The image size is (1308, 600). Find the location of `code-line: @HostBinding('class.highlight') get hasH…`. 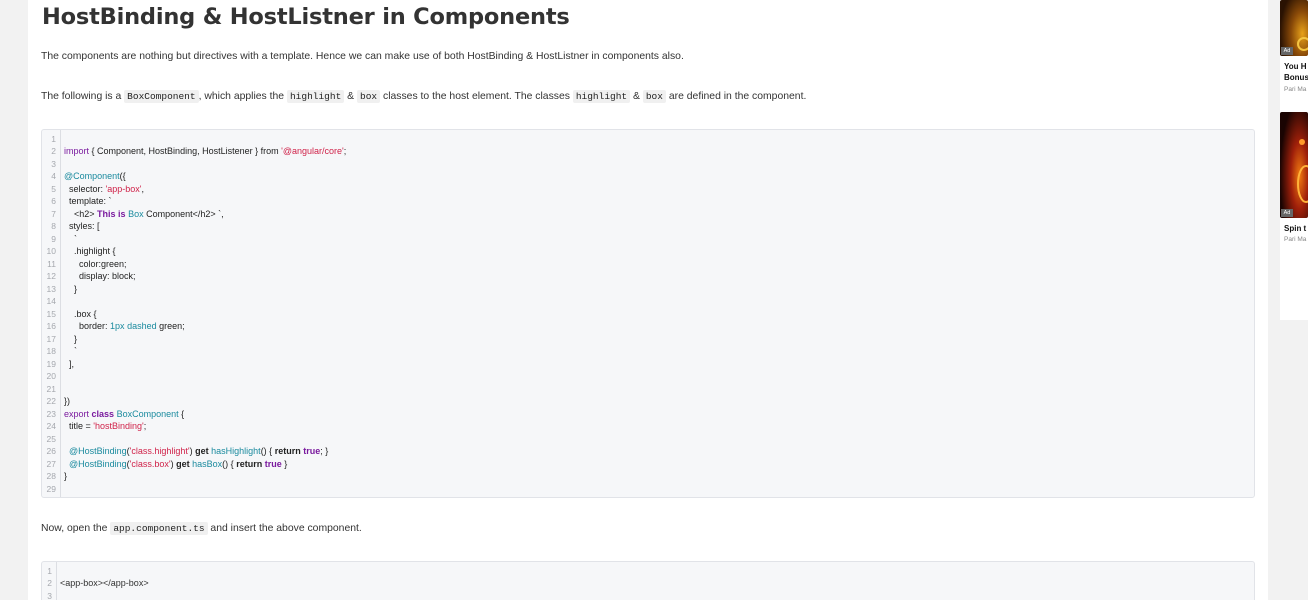

code-line: @HostBinding('class.highlight') get hasH… is located at coordinates (648, 451).